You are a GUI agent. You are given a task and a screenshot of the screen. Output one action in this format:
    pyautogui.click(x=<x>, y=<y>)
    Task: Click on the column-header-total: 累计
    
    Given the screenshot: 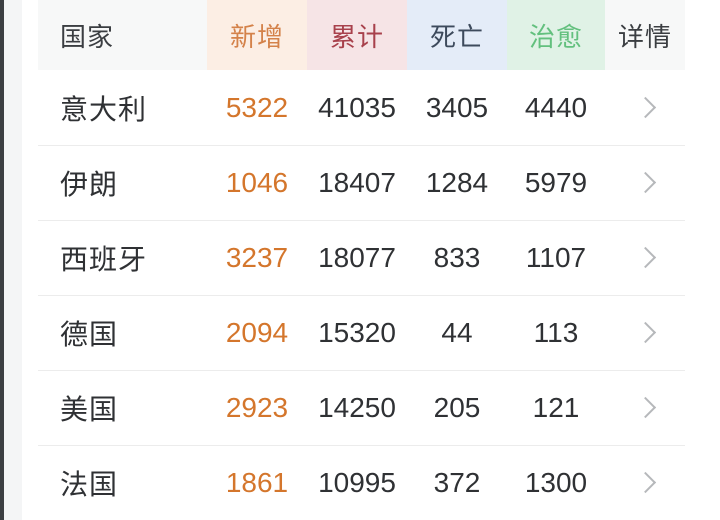 What is the action you would take?
    pyautogui.click(x=357, y=35)
    